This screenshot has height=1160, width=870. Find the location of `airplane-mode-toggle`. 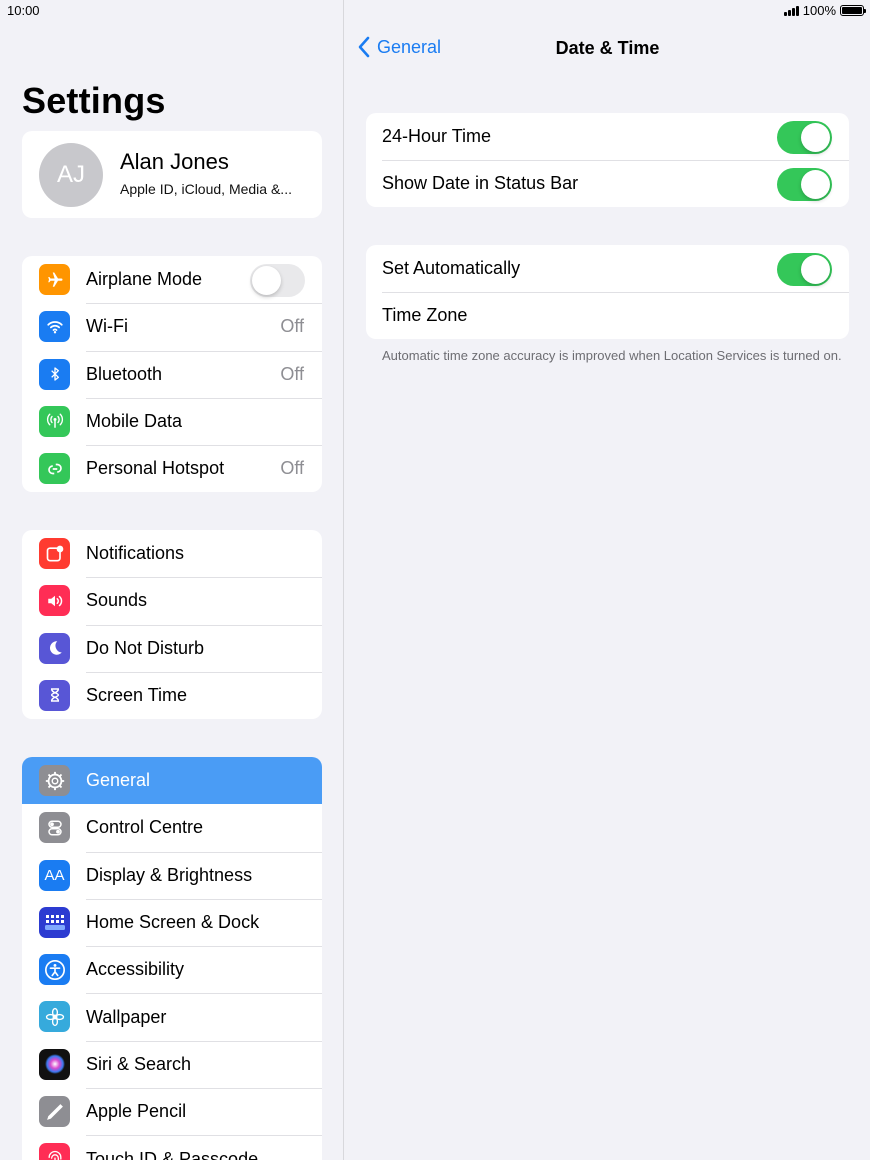

airplane-mode-toggle is located at coordinates (277, 280).